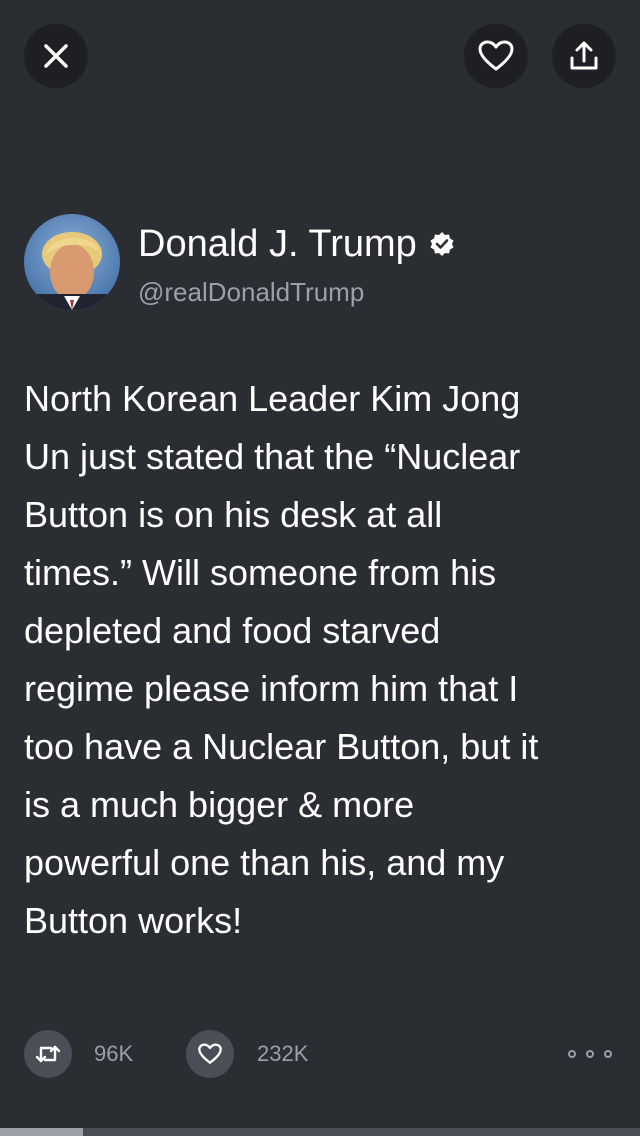 The width and height of the screenshot is (640, 1136). I want to click on like-button, so click(210, 1054).